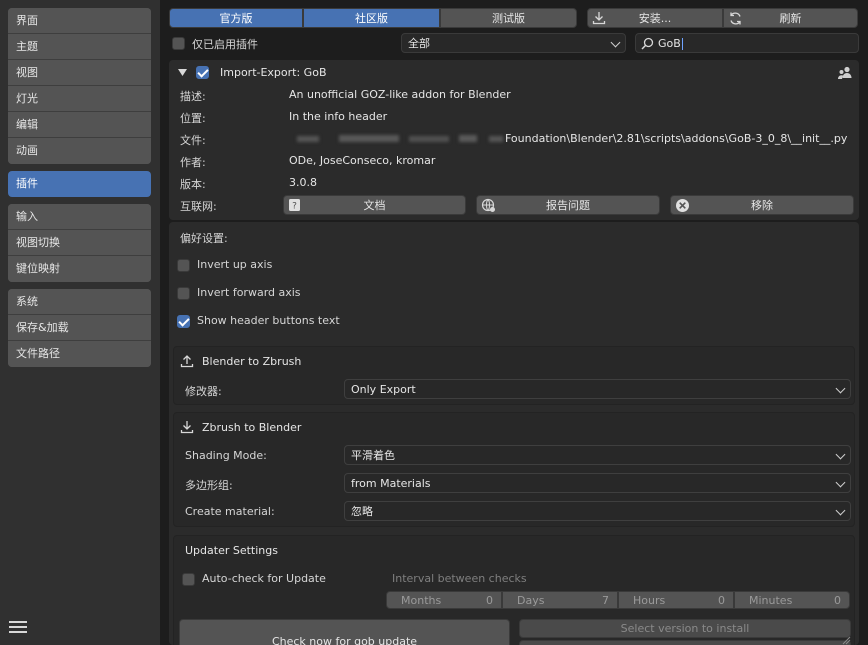 This screenshot has height=645, width=868. I want to click on category-value: 全部, so click(419, 43).